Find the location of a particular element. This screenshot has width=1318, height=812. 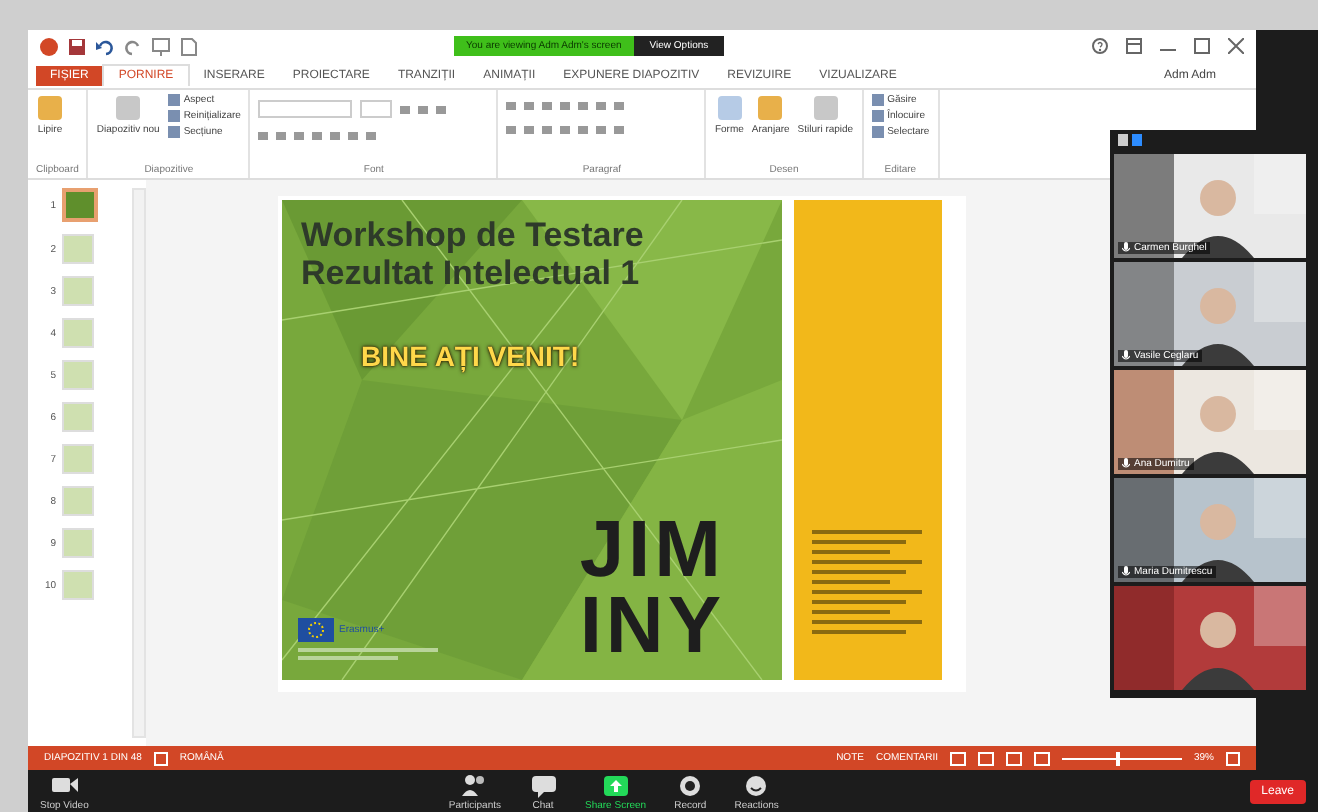

slider-thumb is located at coordinates (1117, 758).